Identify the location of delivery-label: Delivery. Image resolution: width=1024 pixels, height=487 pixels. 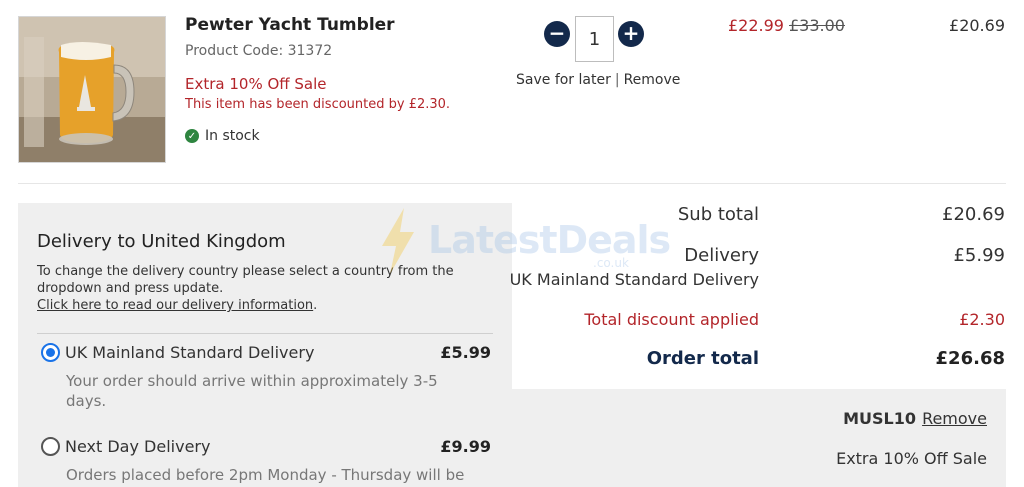
(721, 255).